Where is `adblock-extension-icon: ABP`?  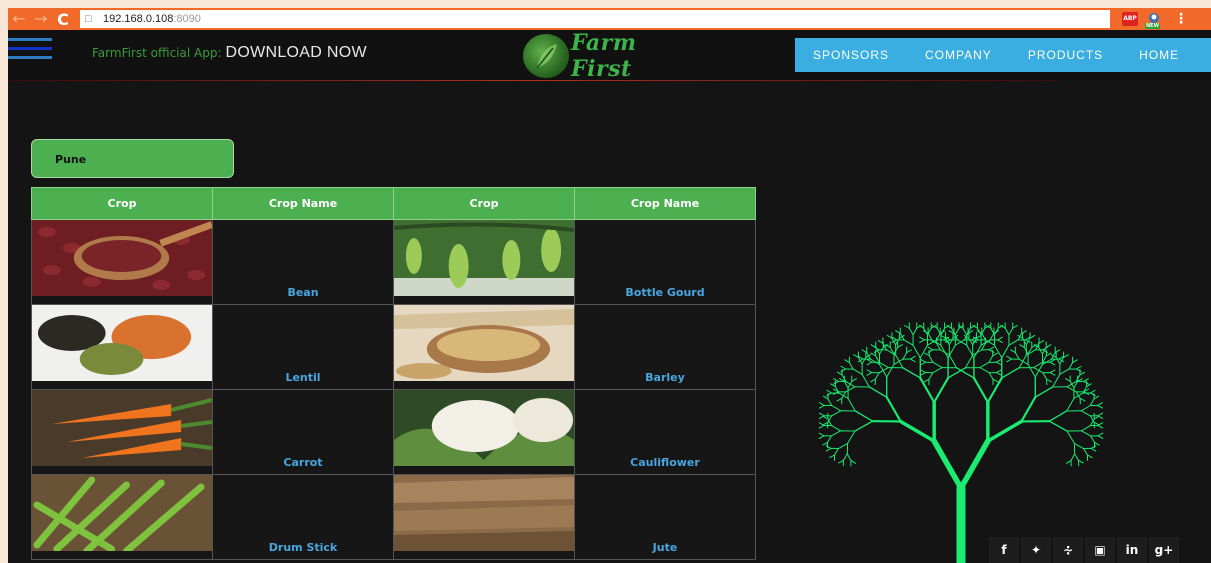
adblock-extension-icon: ABP is located at coordinates (1130, 19).